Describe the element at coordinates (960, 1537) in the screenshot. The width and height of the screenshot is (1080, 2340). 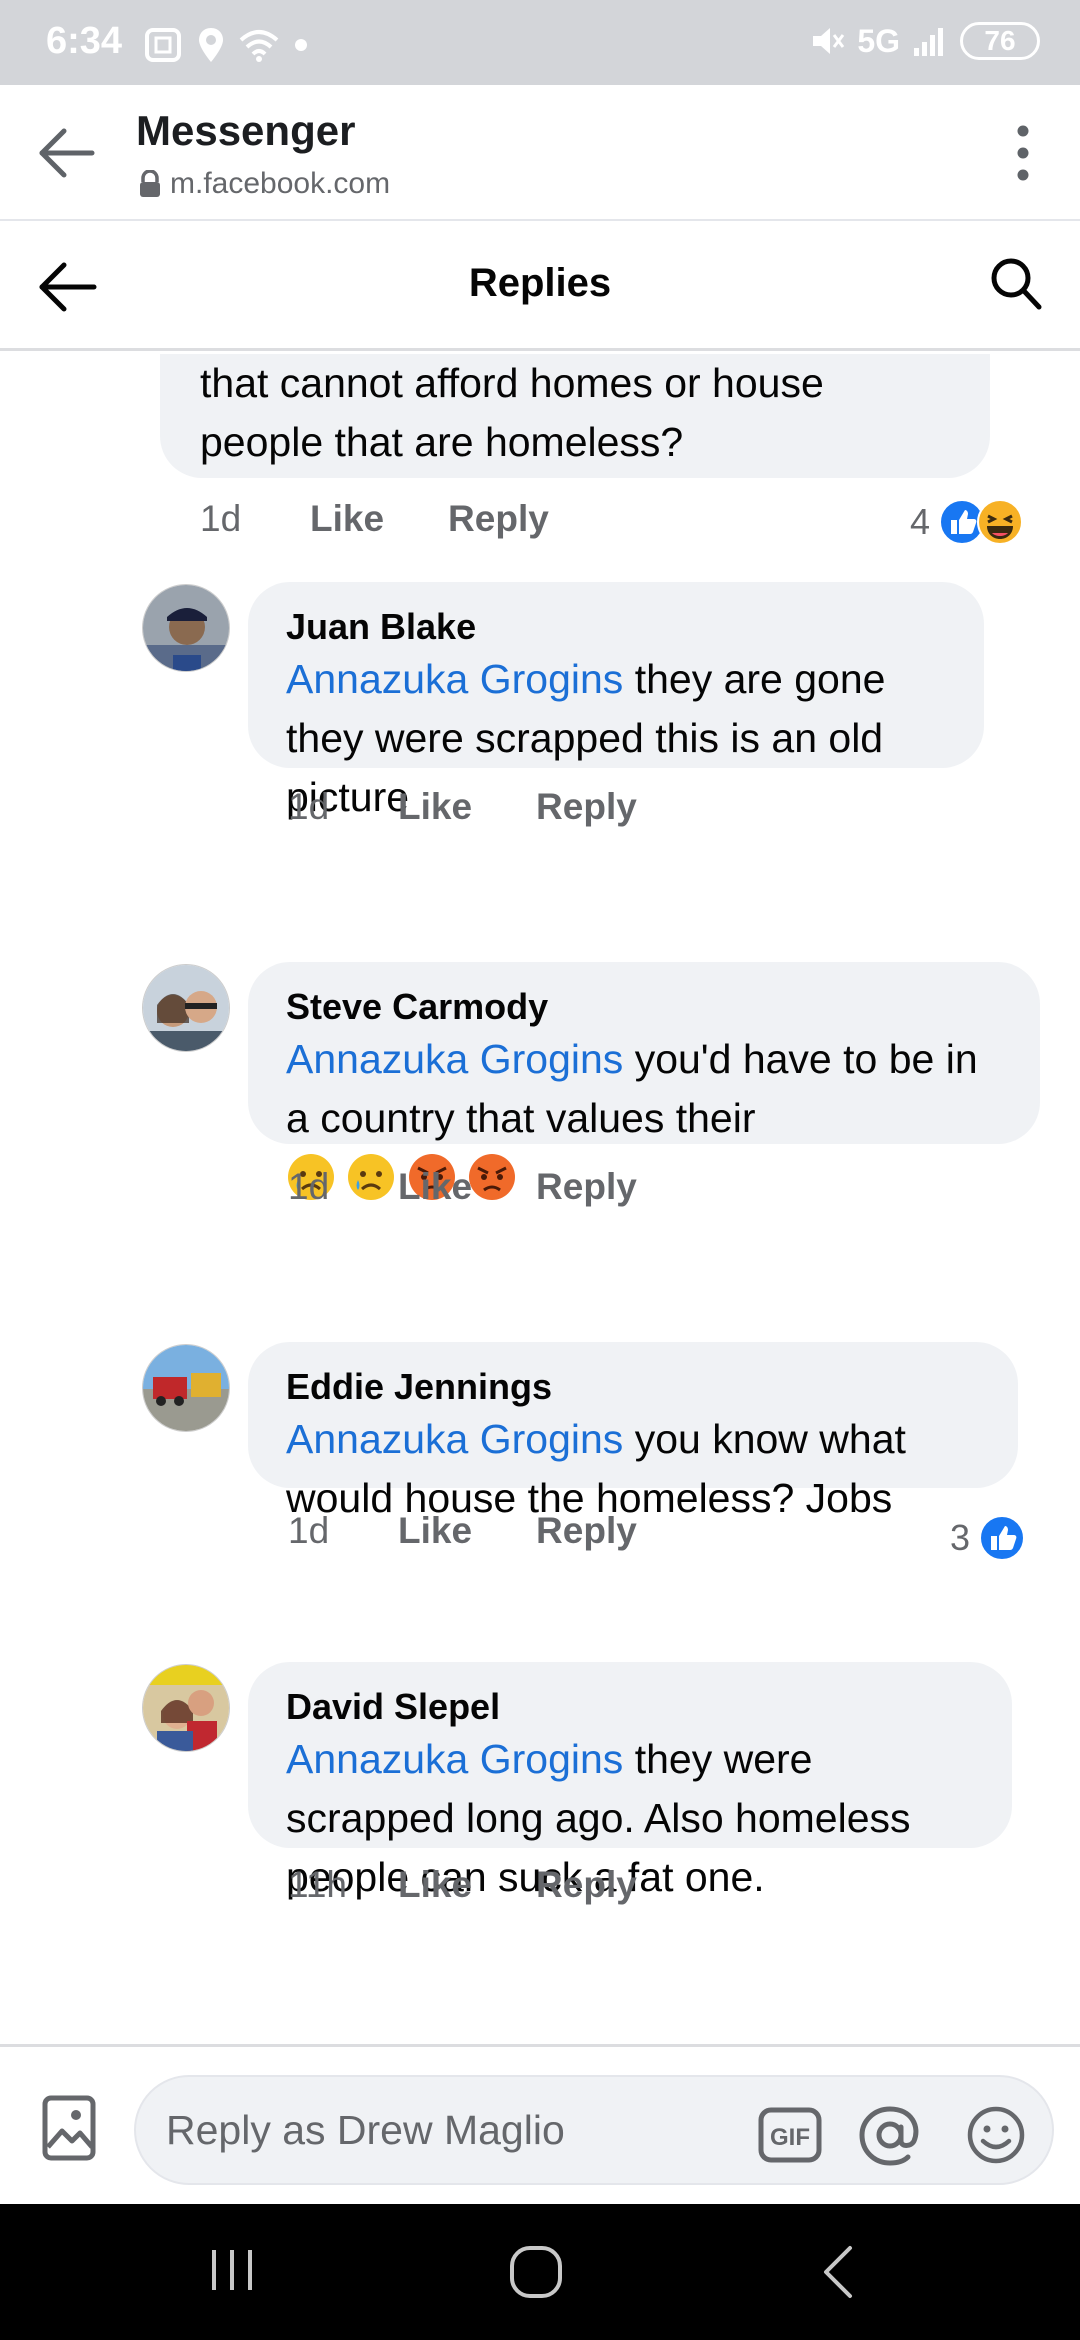
I see `reaction-count: 3` at that location.